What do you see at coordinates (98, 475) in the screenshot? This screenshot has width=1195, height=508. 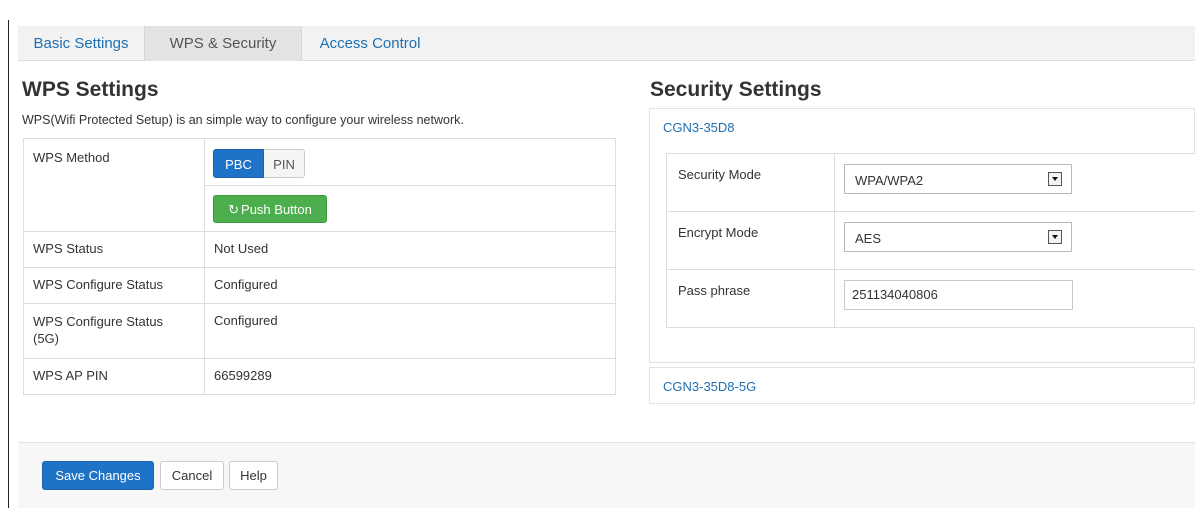 I see `save-changes-button: Save Changes` at bounding box center [98, 475].